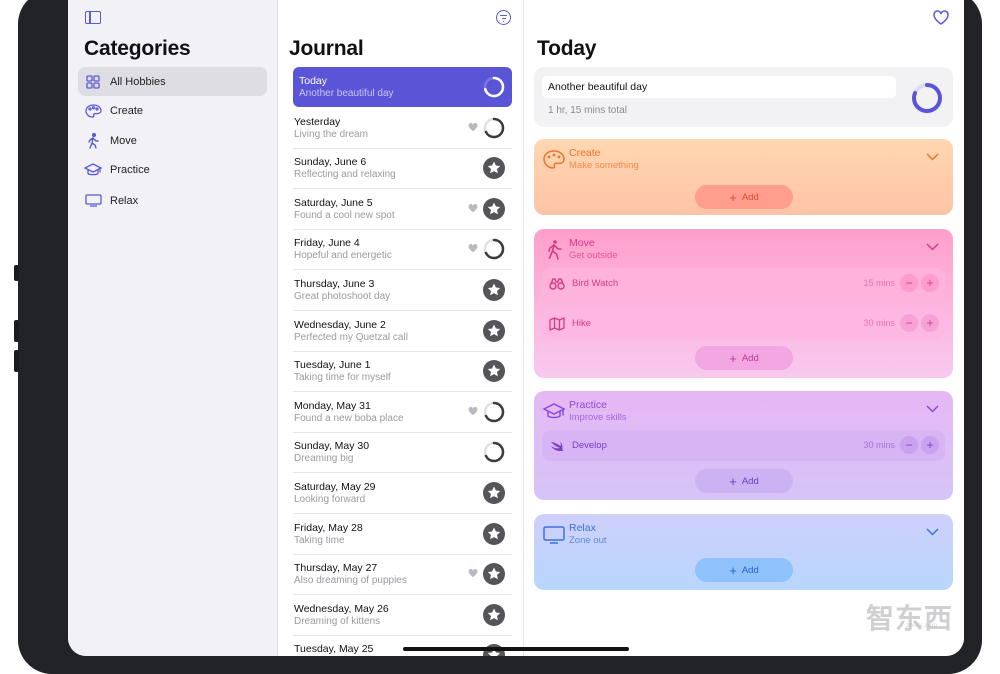 This screenshot has height=674, width=1000. Describe the element at coordinates (93, 170) in the screenshot. I see `graduation-cap-icon` at that location.